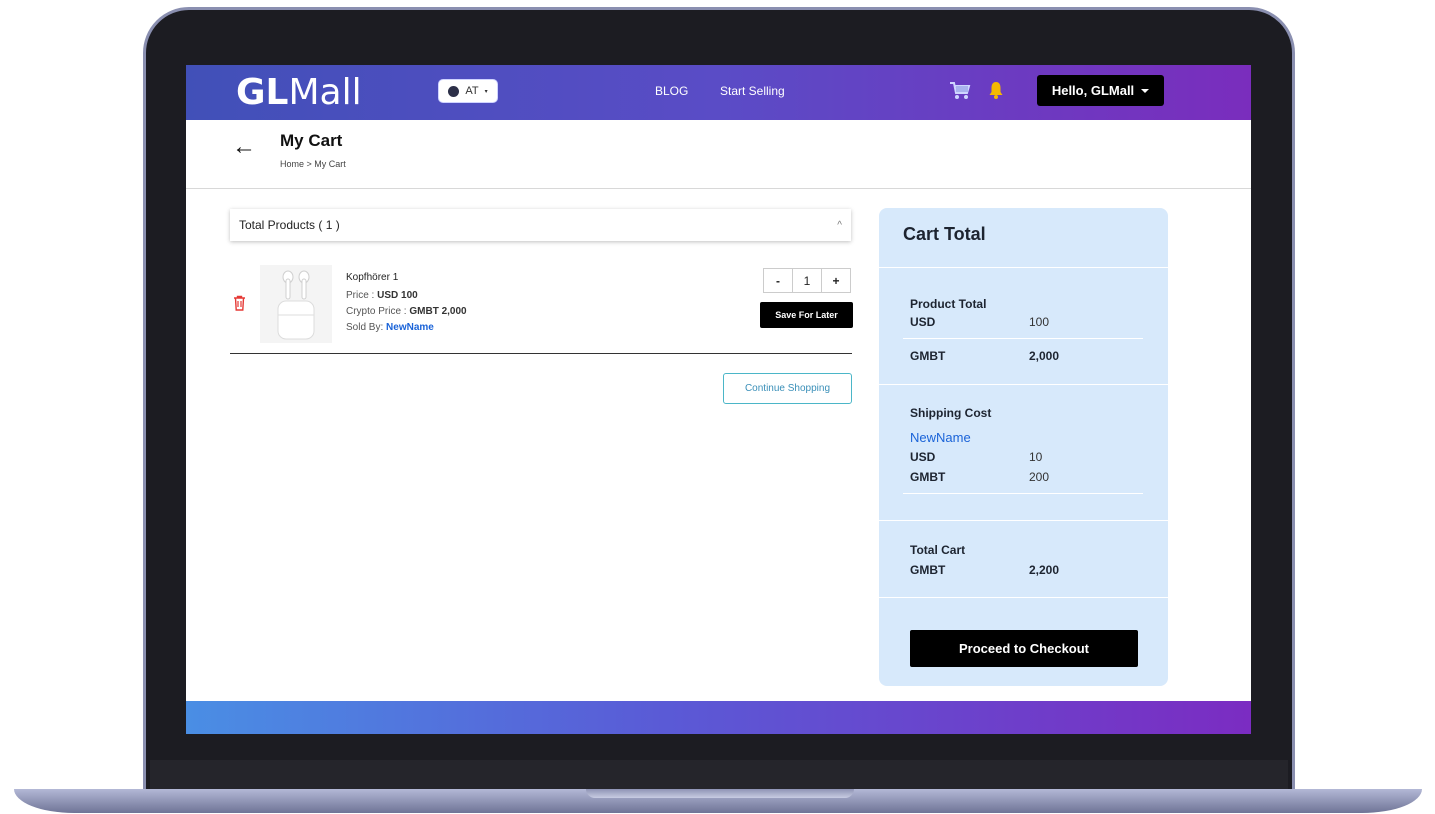 The width and height of the screenshot is (1435, 814). I want to click on proceed-to-checkout-button: Proceed to Checkout, so click(1024, 648).